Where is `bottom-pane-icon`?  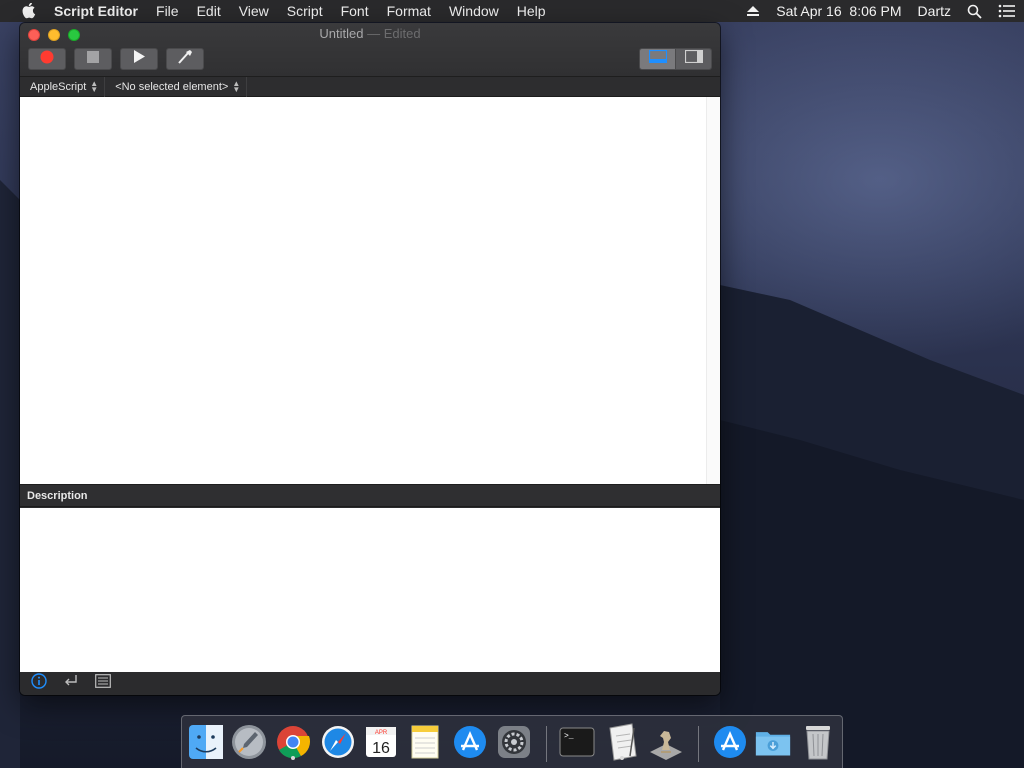
bottom-pane-icon is located at coordinates (657, 58).